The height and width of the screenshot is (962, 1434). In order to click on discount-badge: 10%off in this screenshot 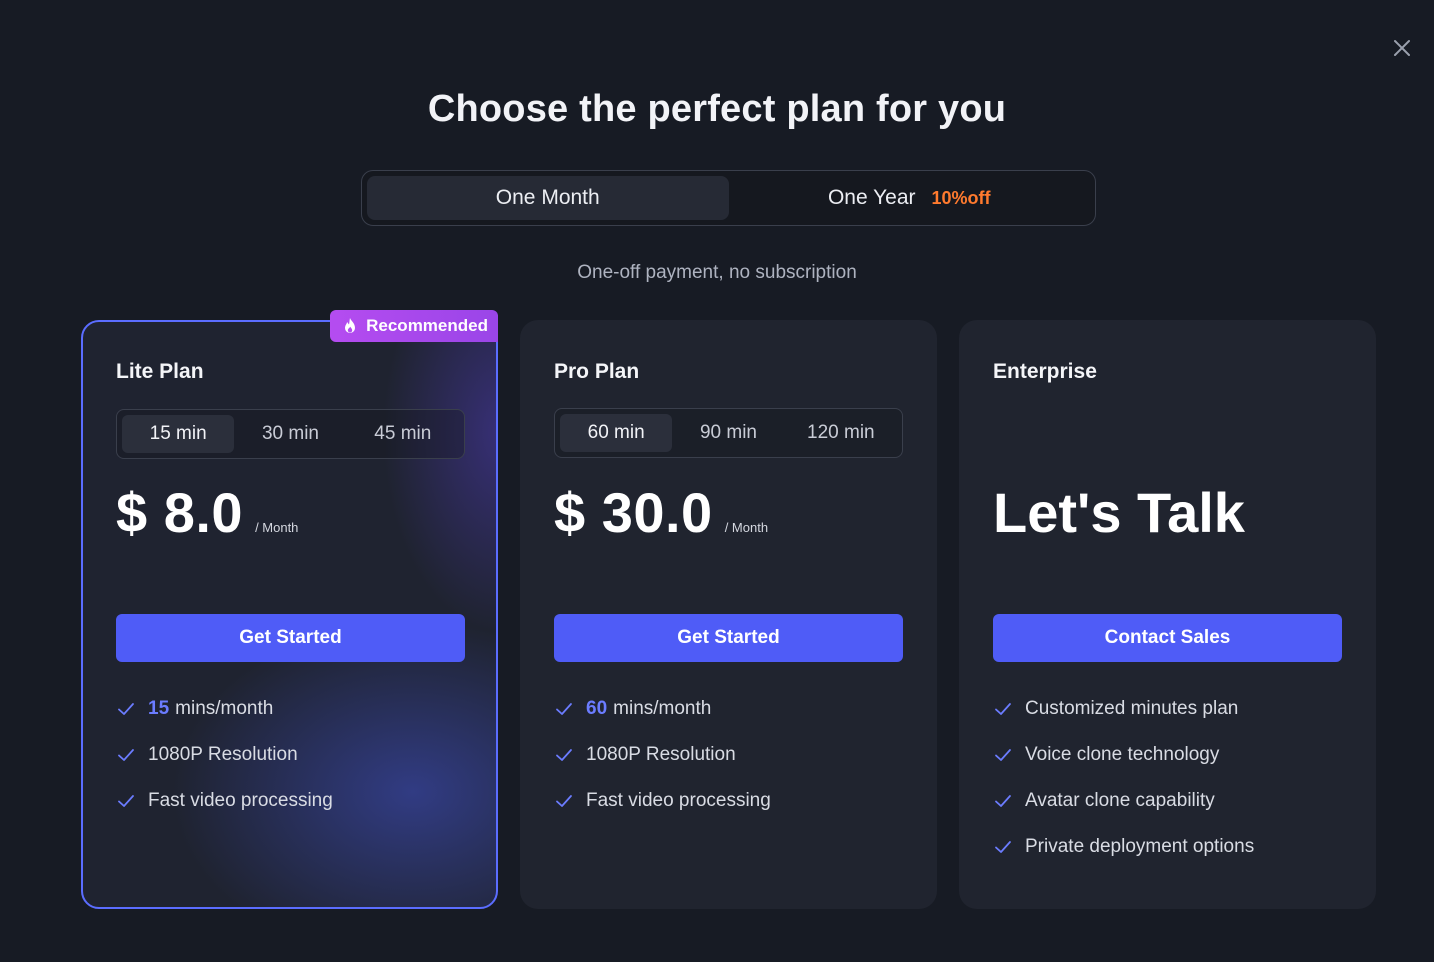, I will do `click(961, 197)`.